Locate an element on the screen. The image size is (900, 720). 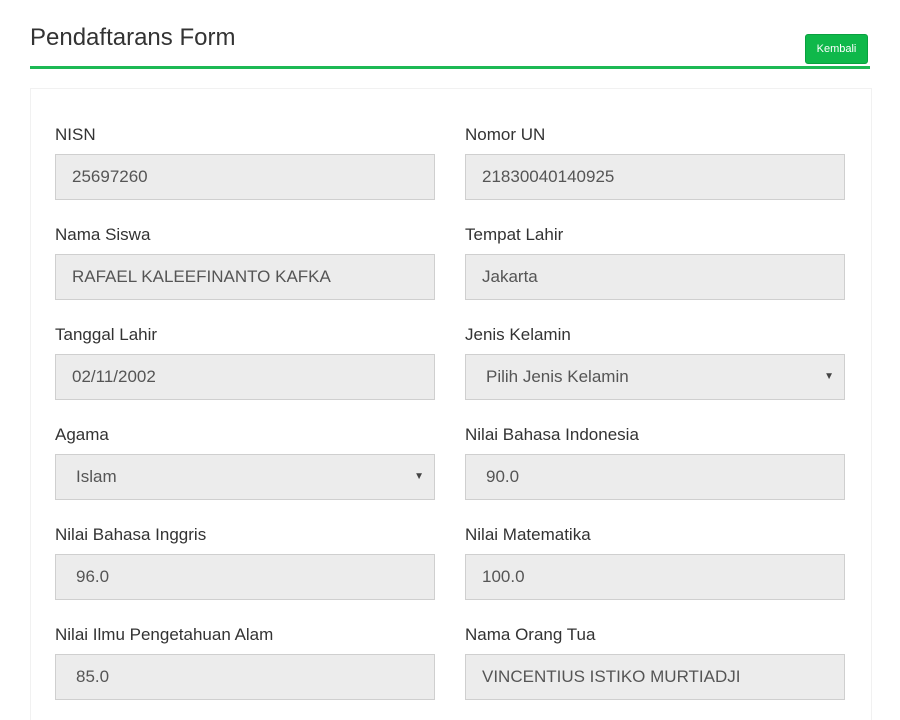
tempat-lahir-label: Tempat Lahir is located at coordinates (514, 234).